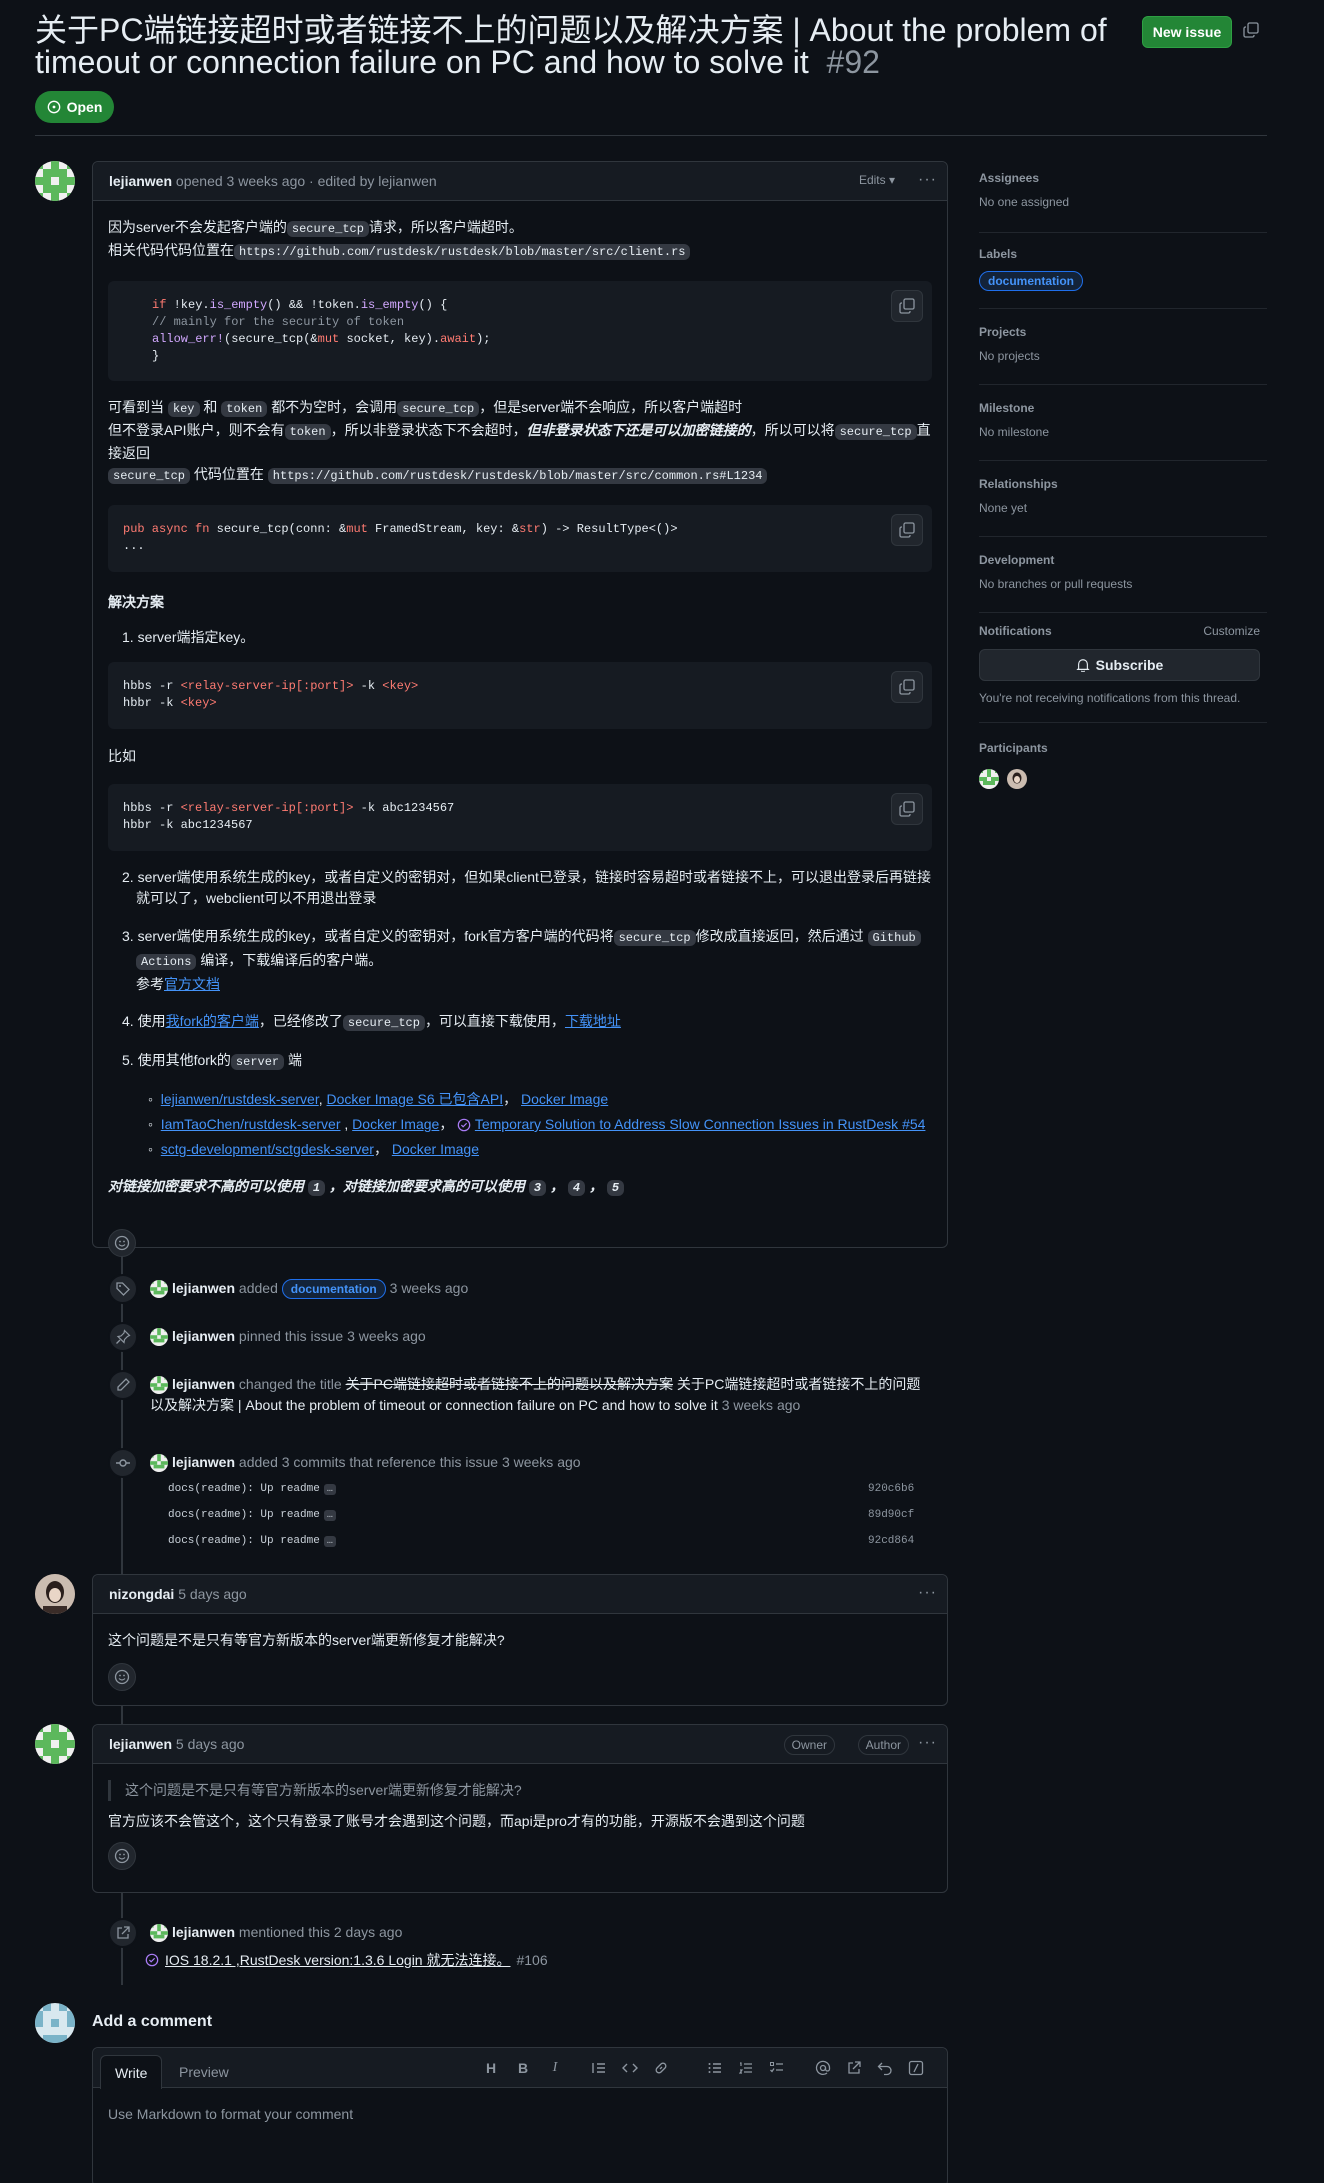 The height and width of the screenshot is (2183, 1324). What do you see at coordinates (1231, 631) in the screenshot?
I see `customize-link: Customize` at bounding box center [1231, 631].